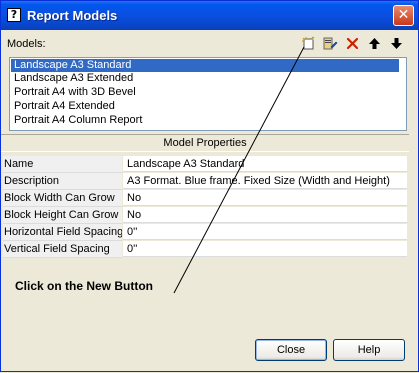 This screenshot has height=373, width=419. Describe the element at coordinates (369, 350) in the screenshot. I see `help-button: Help` at that location.